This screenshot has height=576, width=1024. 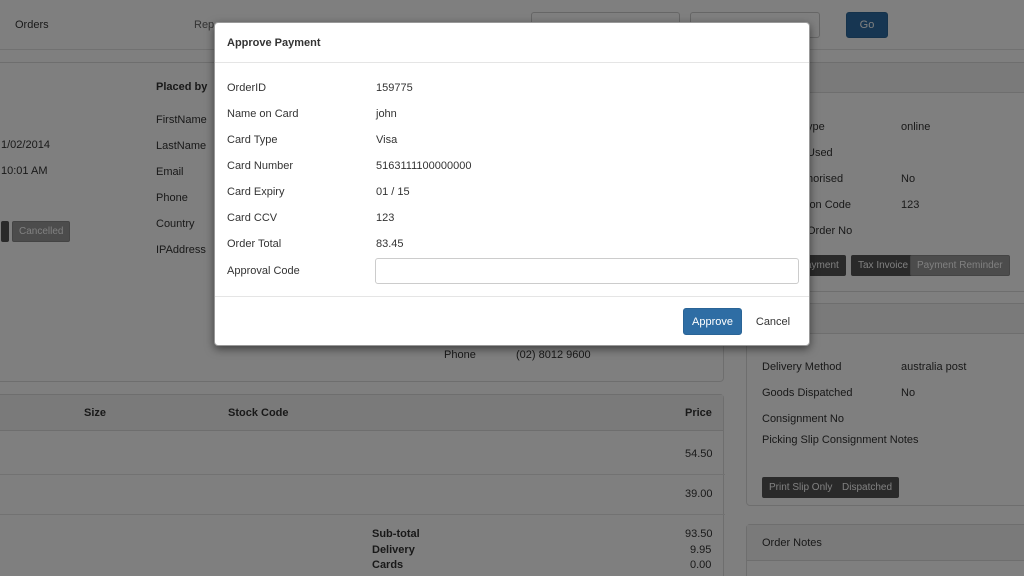 I want to click on modal-title: Approve Payment, so click(x=274, y=43).